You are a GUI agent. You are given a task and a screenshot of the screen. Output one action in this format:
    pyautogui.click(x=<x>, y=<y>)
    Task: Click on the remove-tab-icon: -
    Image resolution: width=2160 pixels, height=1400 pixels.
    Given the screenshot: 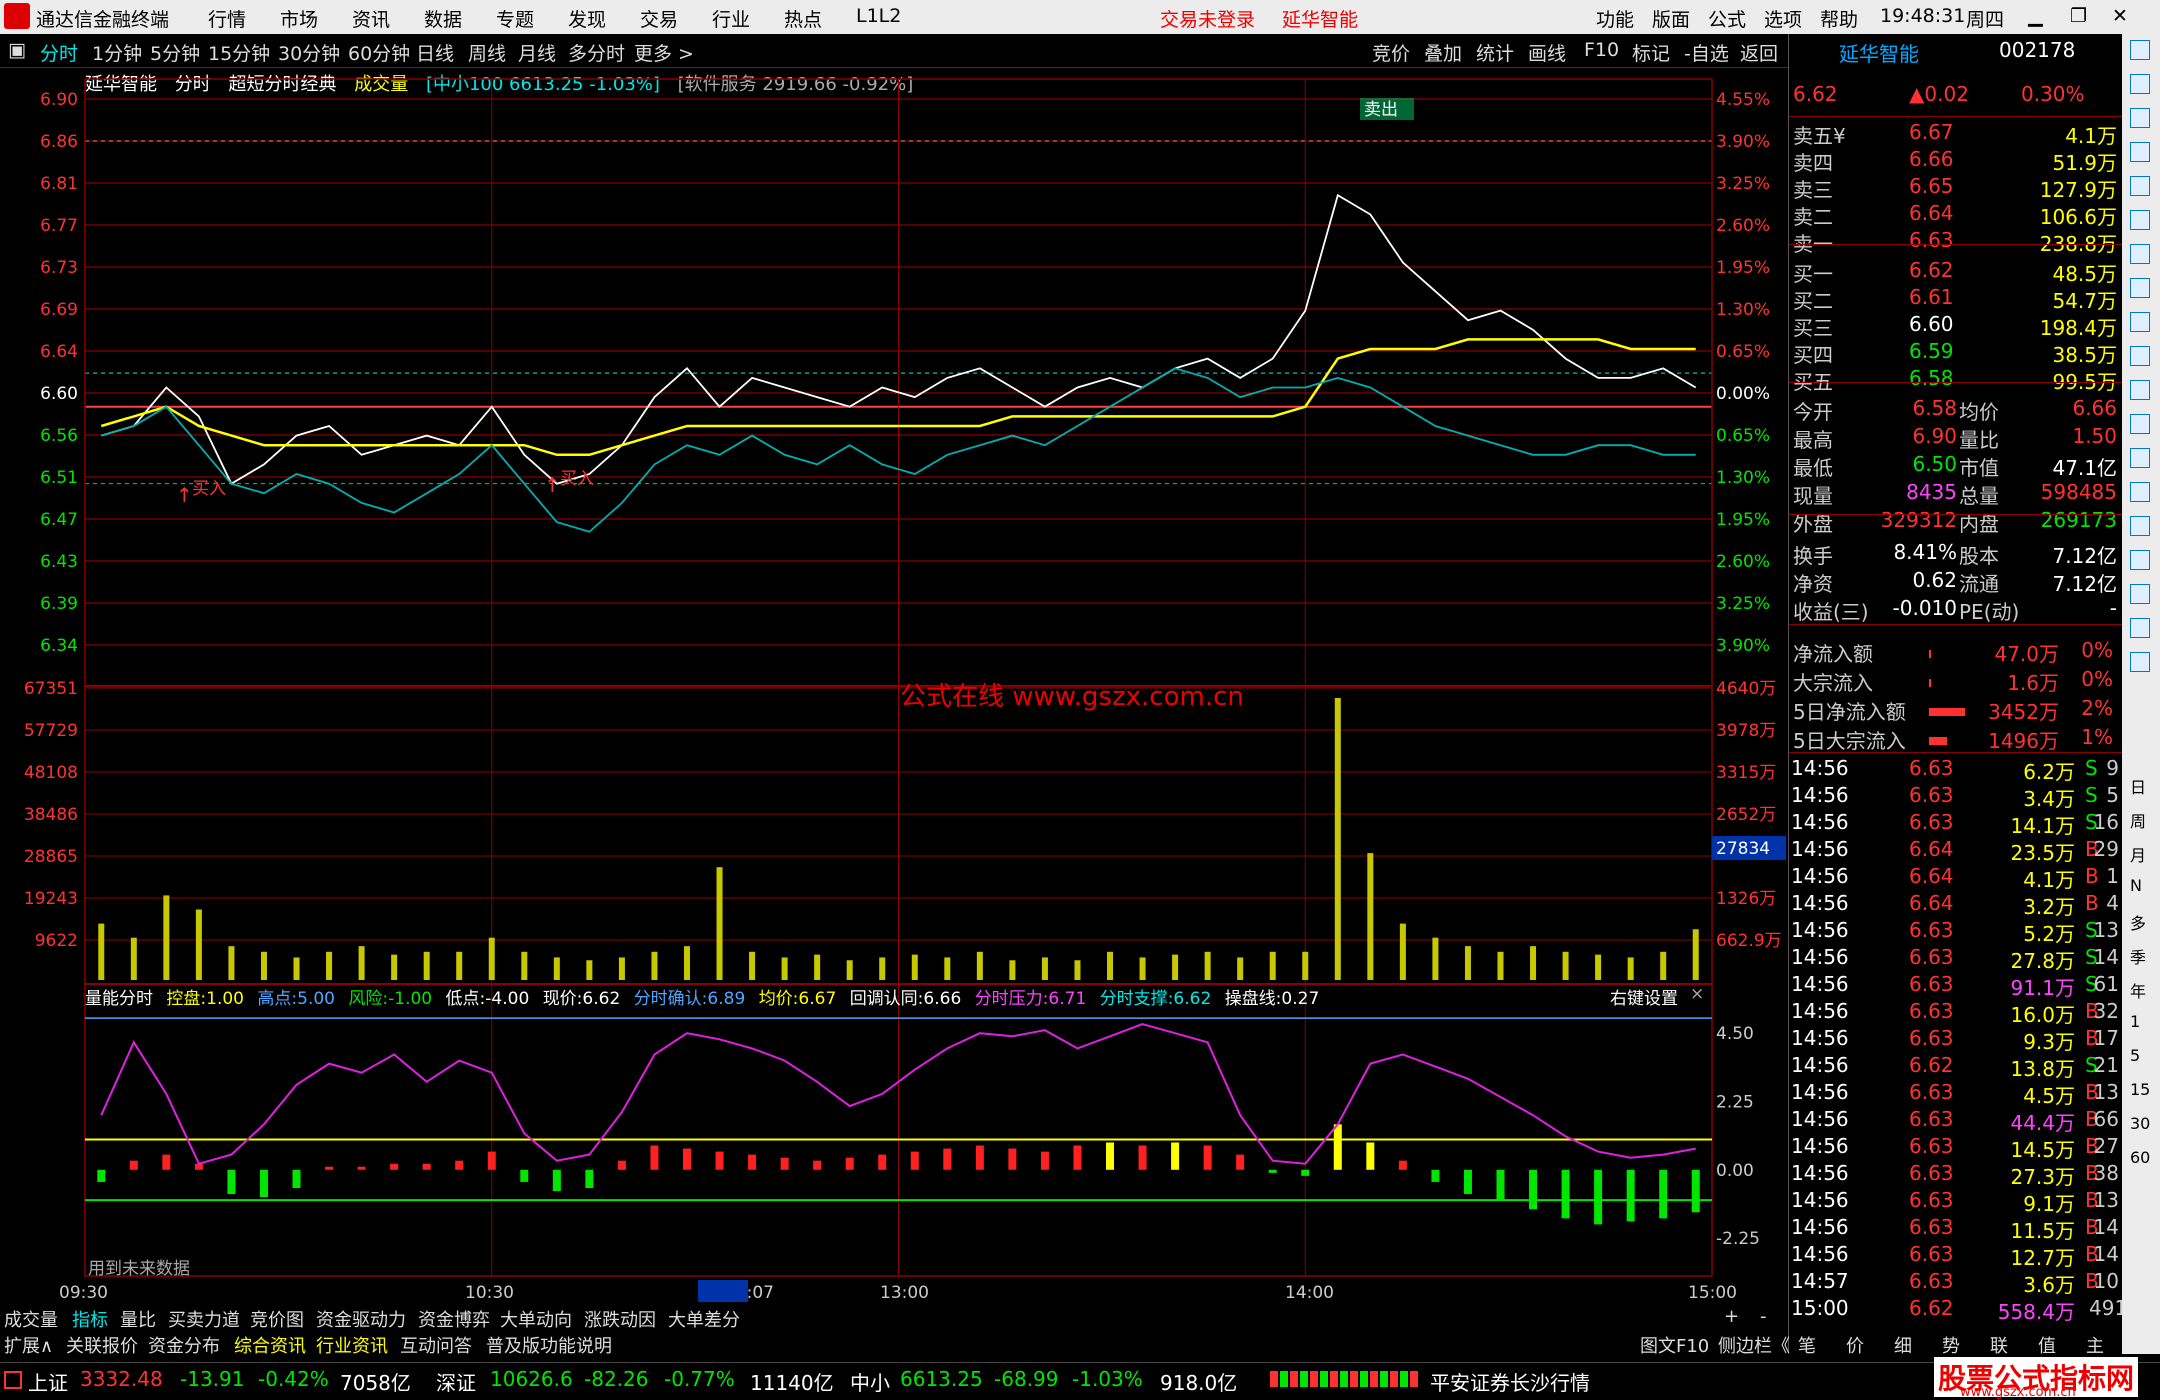 What is the action you would take?
    pyautogui.click(x=1763, y=1316)
    